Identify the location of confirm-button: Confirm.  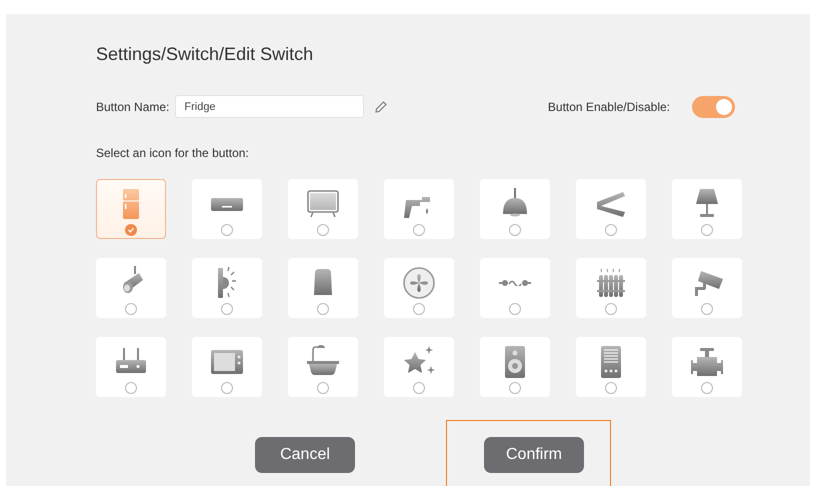
(534, 454).